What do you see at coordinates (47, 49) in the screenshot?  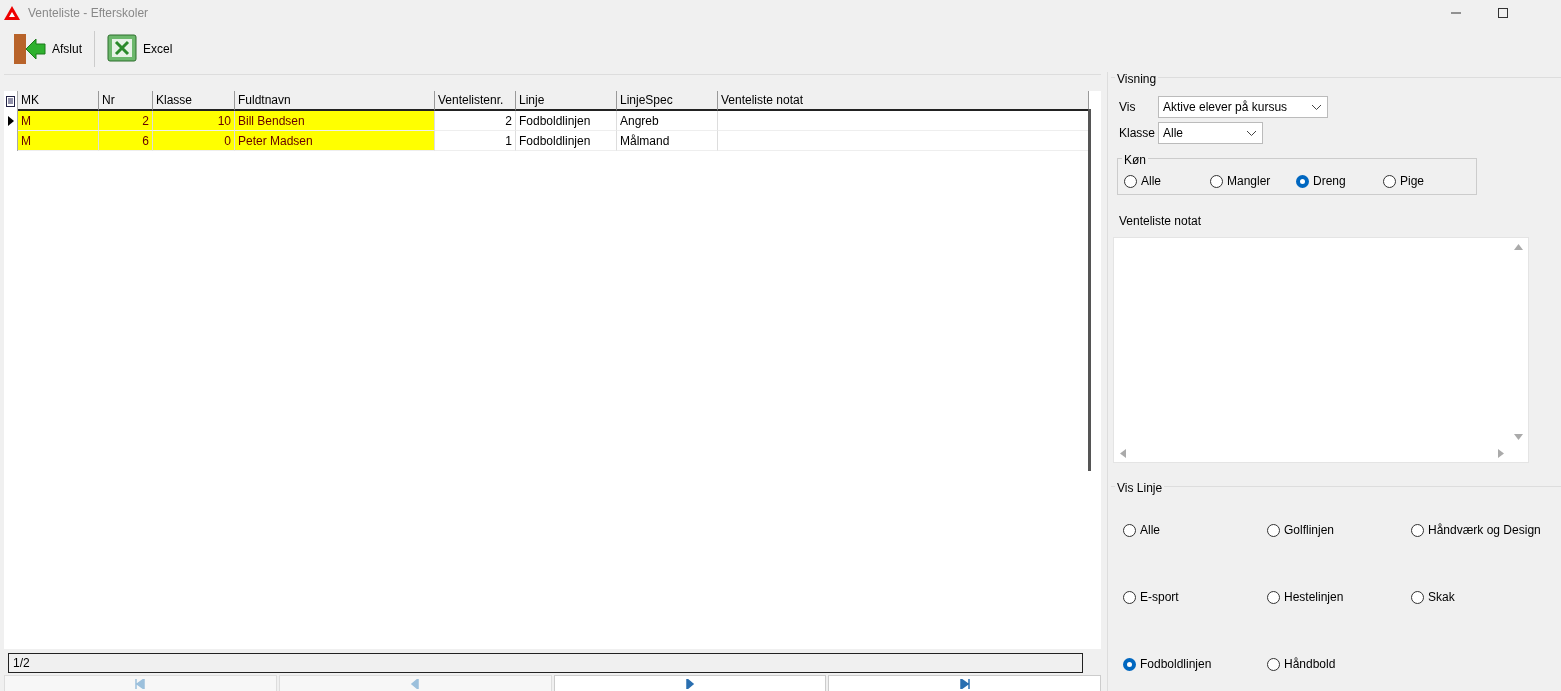 I see `exit-button: Afslut` at bounding box center [47, 49].